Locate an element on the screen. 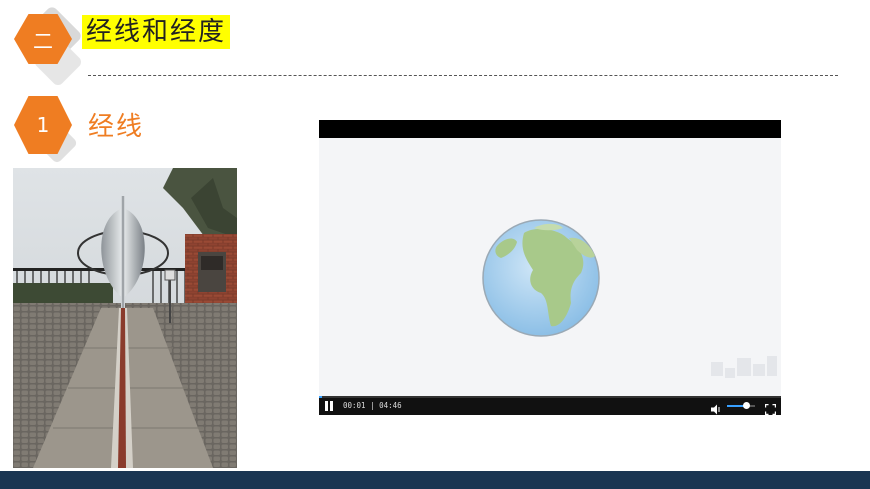 The image size is (870, 489). volume-slider is located at coordinates (741, 405).